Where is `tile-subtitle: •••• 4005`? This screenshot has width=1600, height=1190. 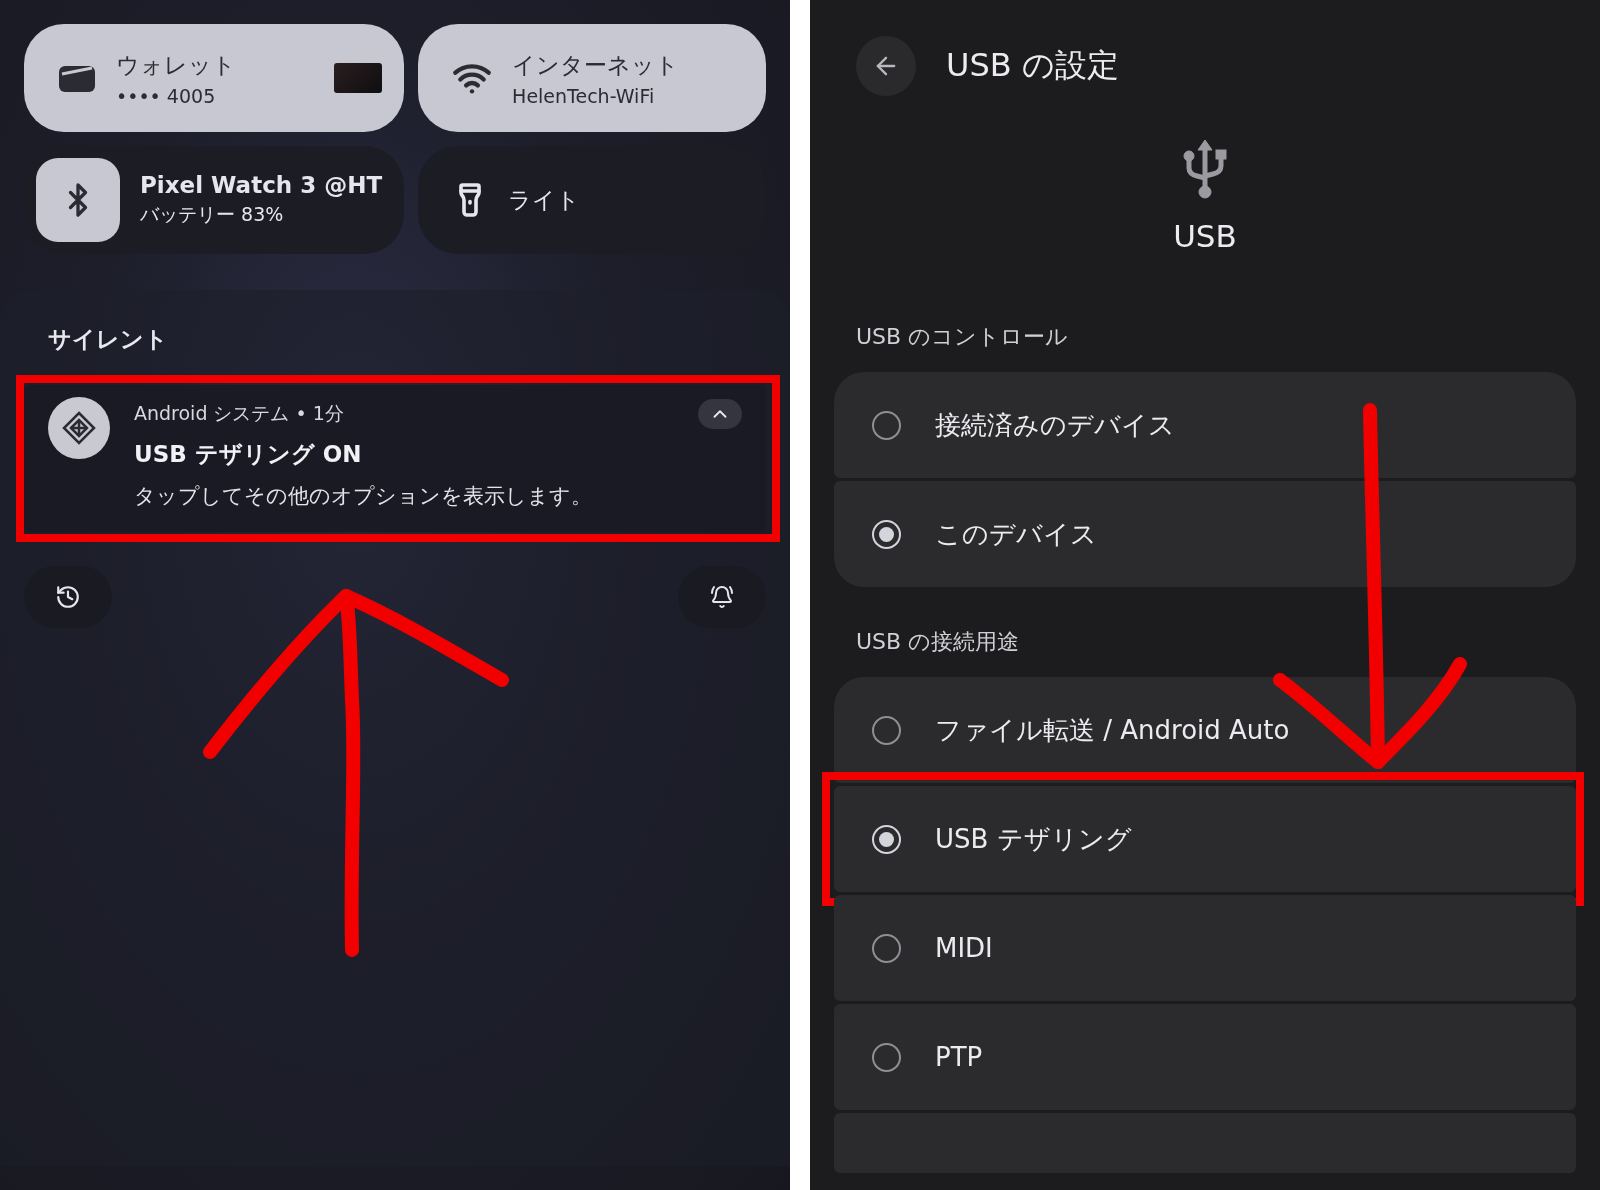
tile-subtitle: •••• 4005 is located at coordinates (166, 95).